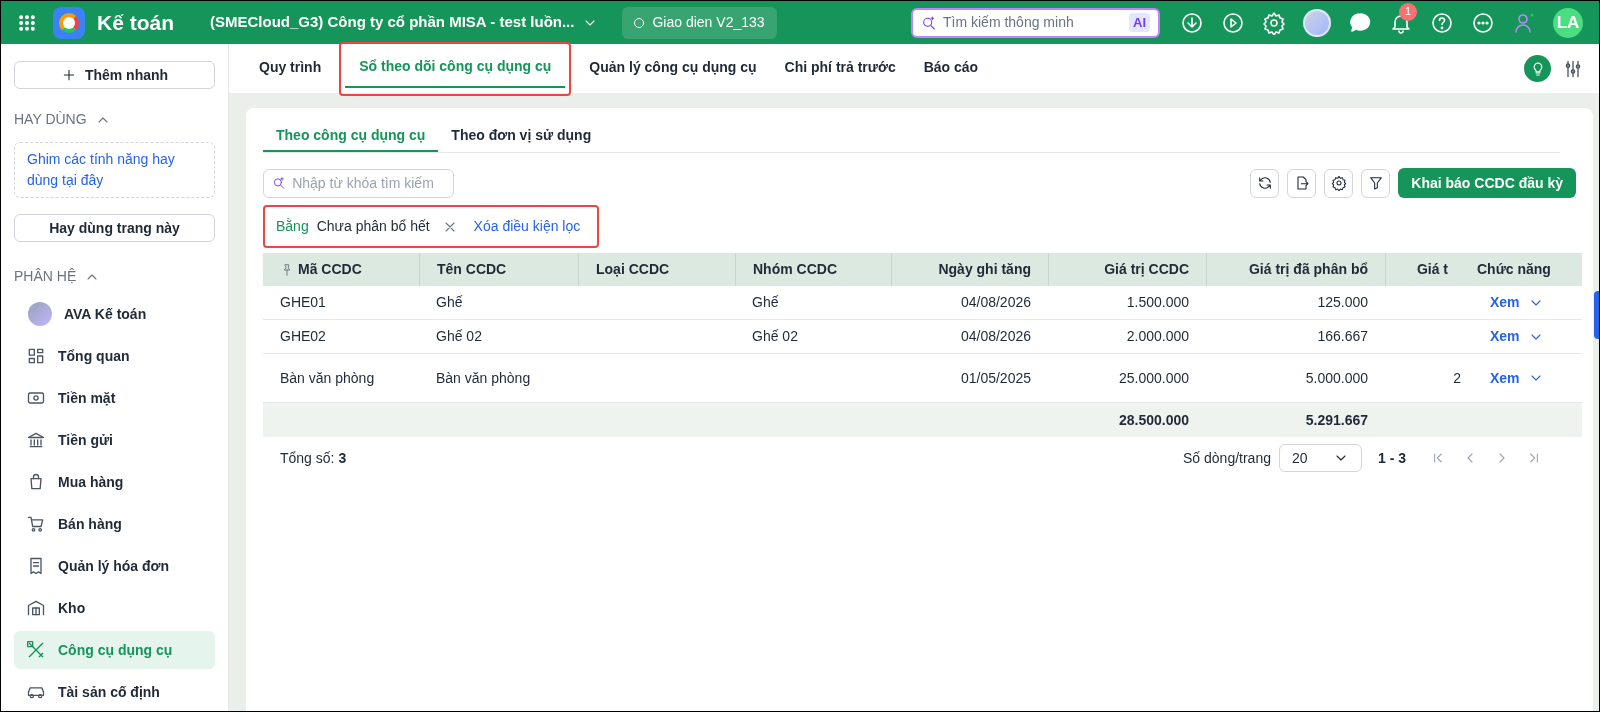 Image resolution: width=1600 pixels, height=712 pixels. I want to click on section-title: HAY DÙNG, so click(50, 119).